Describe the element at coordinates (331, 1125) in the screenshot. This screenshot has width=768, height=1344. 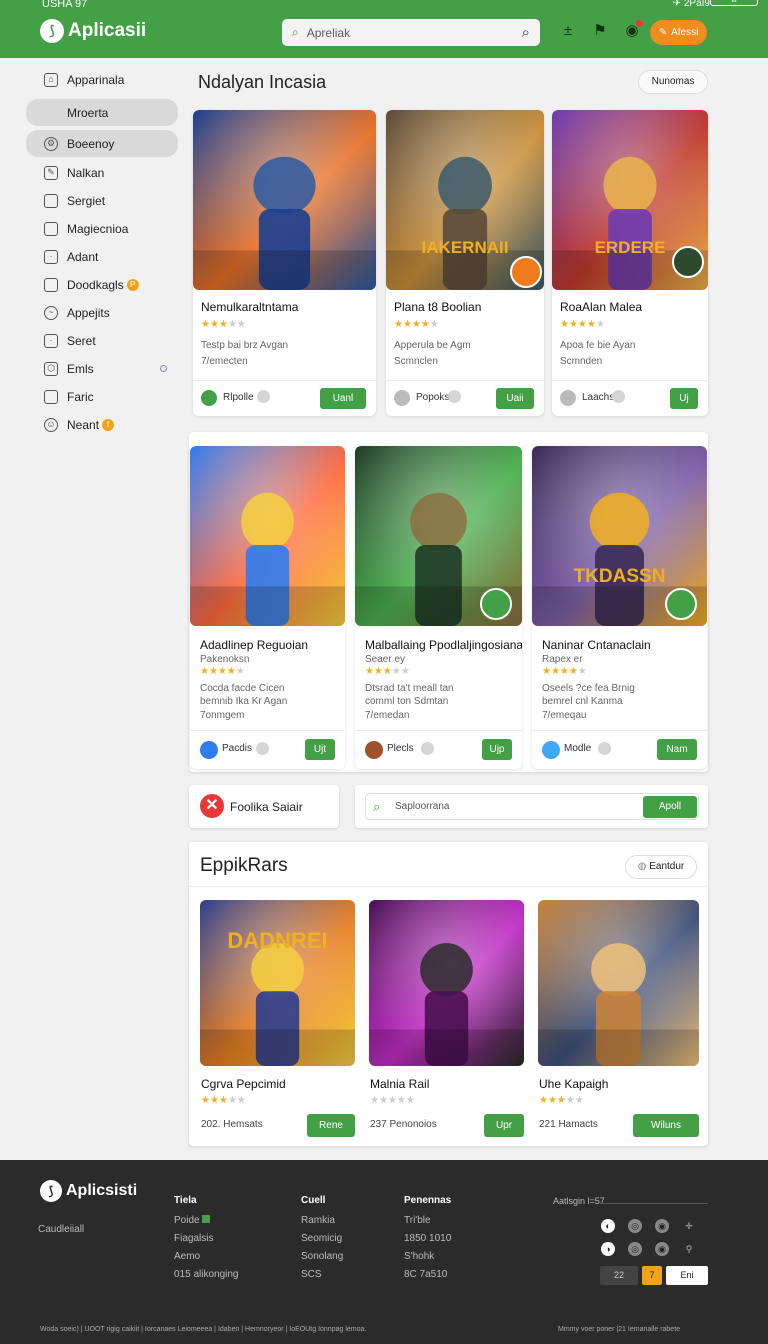
I see `get-button: Rene` at that location.